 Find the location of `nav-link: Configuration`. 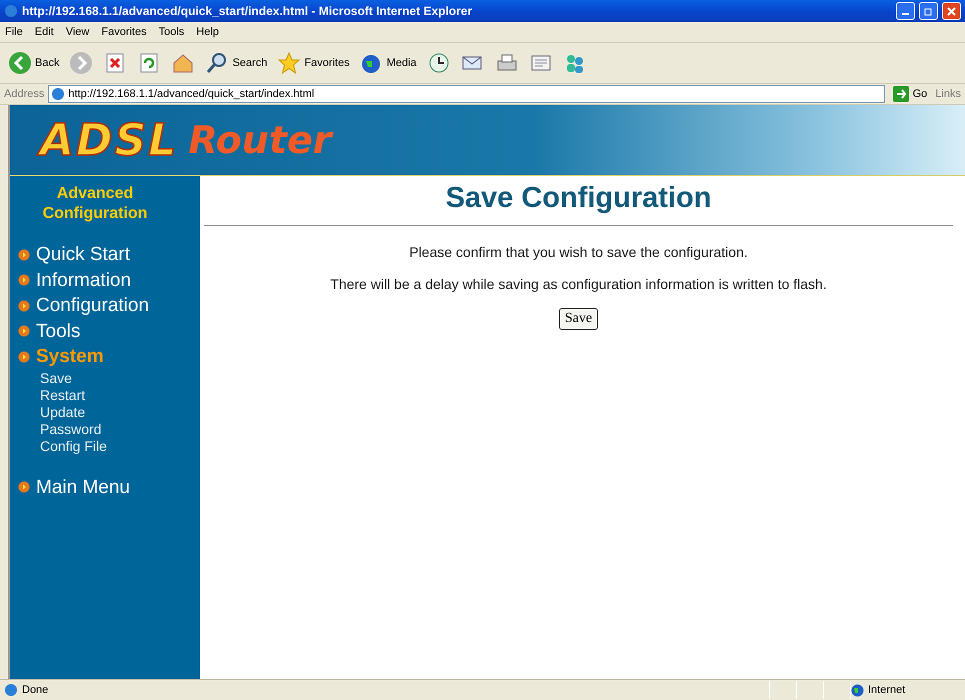

nav-link: Configuration is located at coordinates (105, 305).